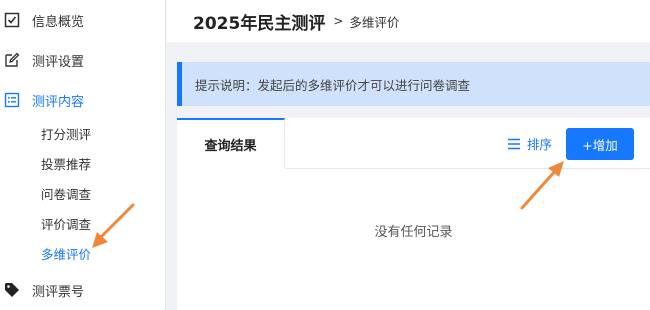 This screenshot has width=650, height=310. I want to click on tag-icon, so click(12, 290).